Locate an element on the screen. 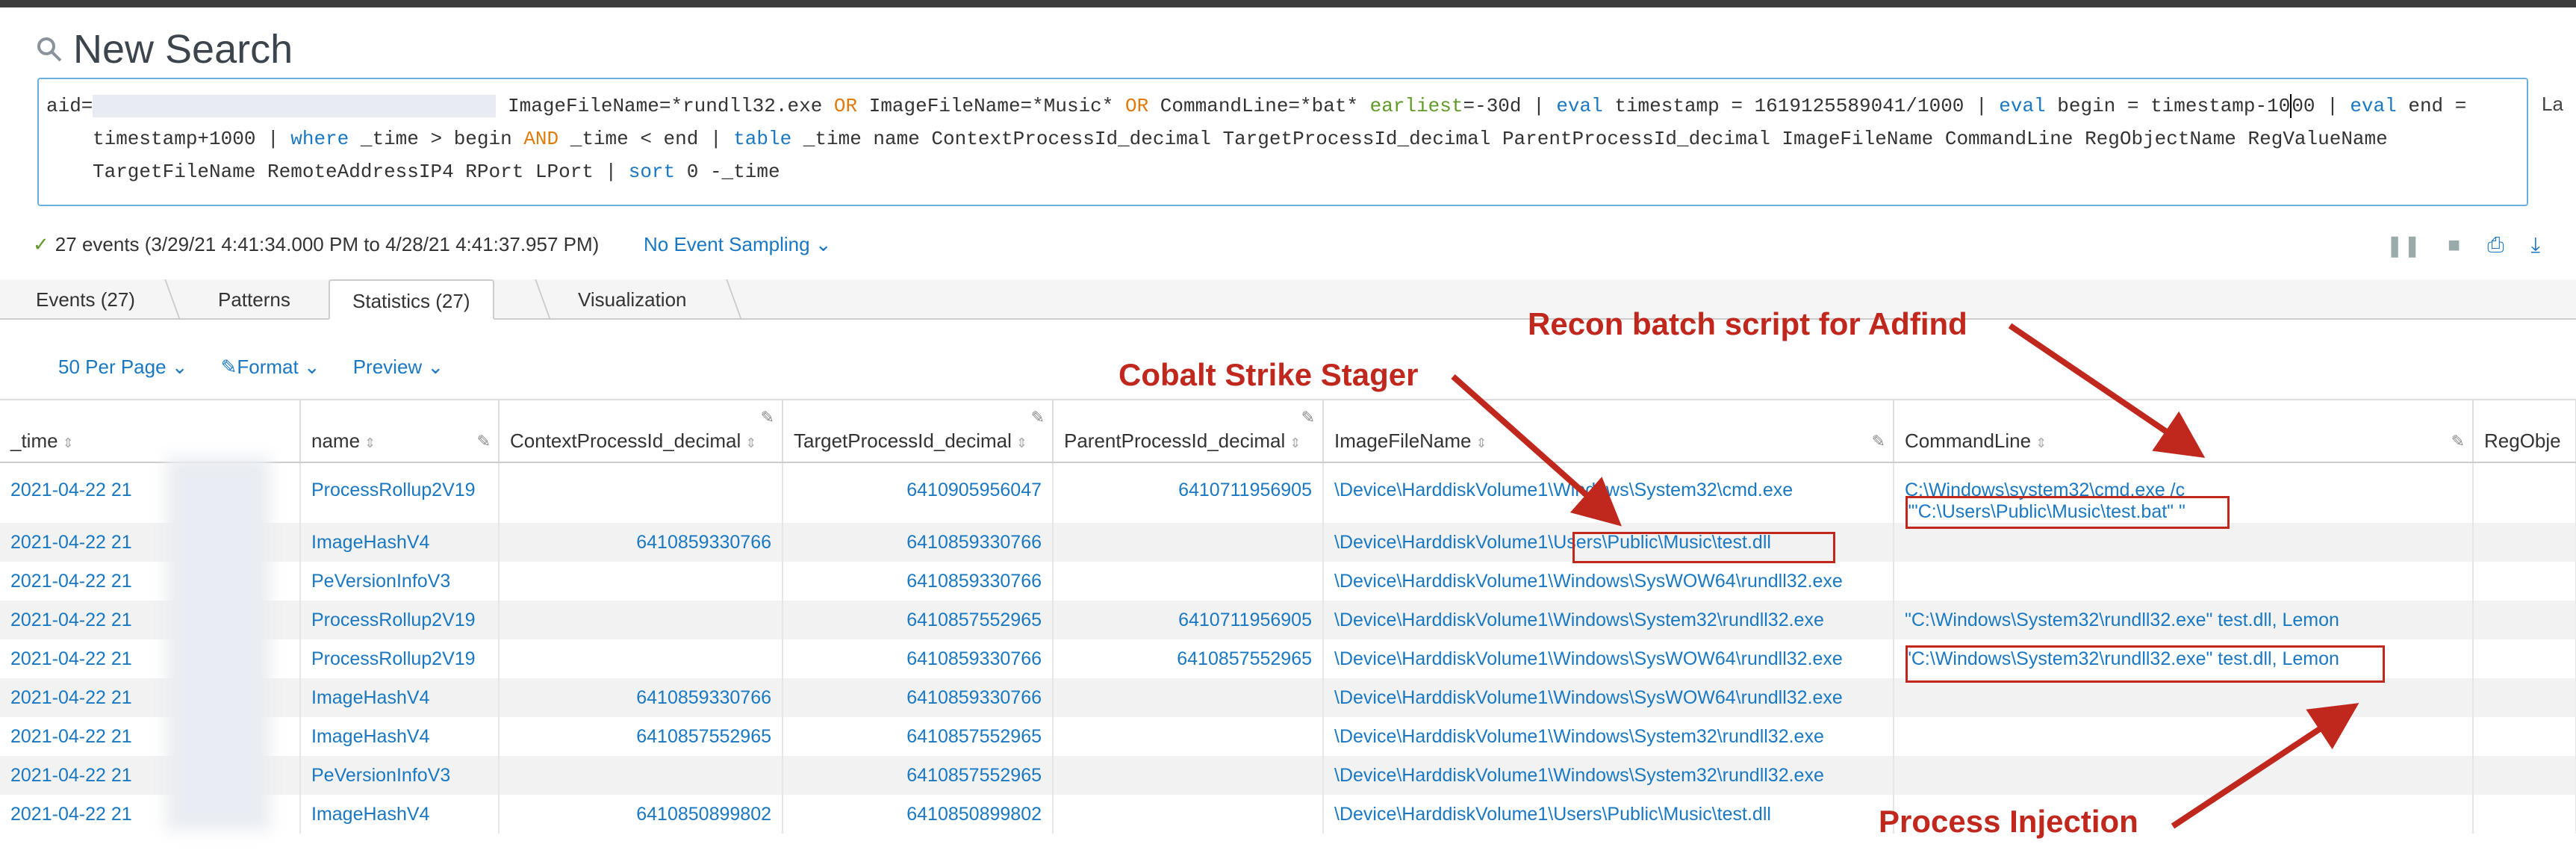 The image size is (2576, 862). tab-events: Events (27) is located at coordinates (85, 299).